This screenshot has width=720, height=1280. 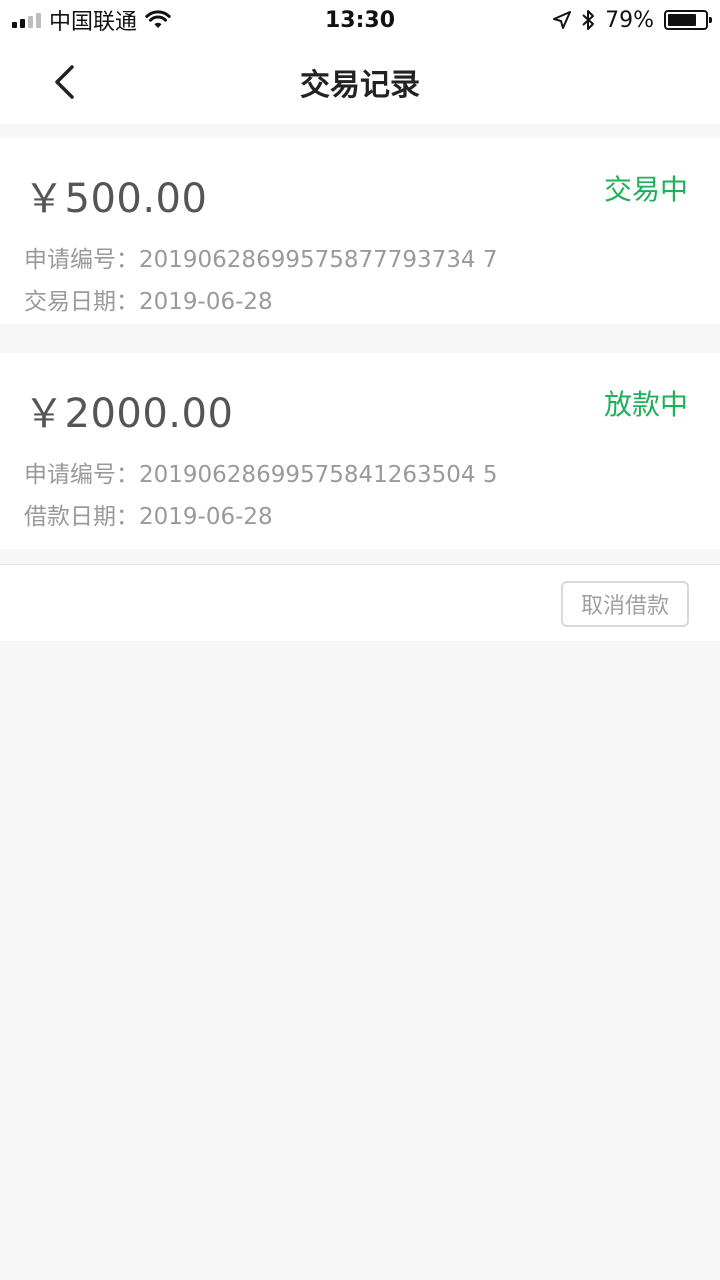 I want to click on back-button, so click(x=64, y=82).